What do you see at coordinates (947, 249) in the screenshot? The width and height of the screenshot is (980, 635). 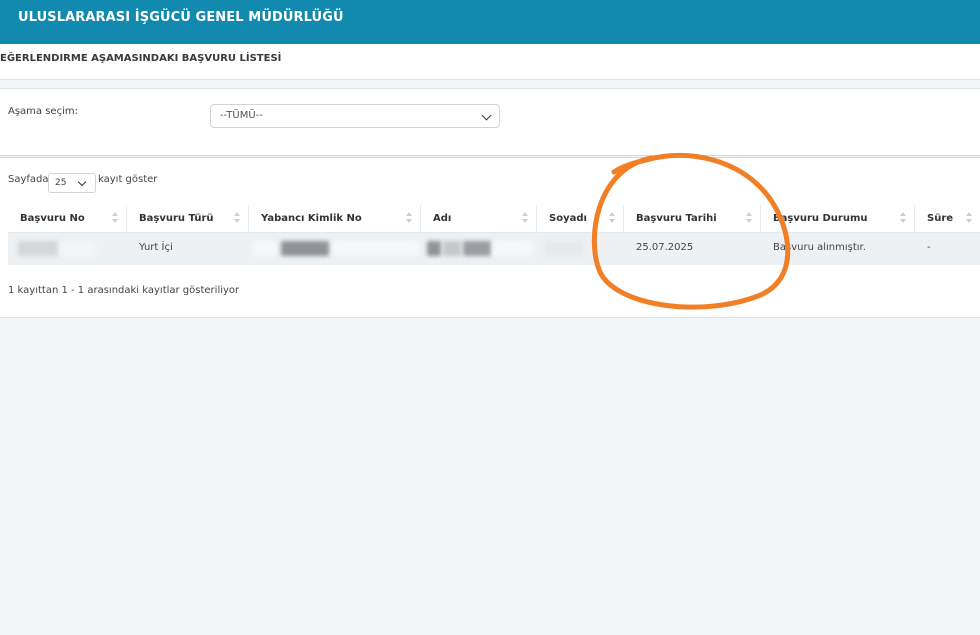 I see `cell-sure: -` at bounding box center [947, 249].